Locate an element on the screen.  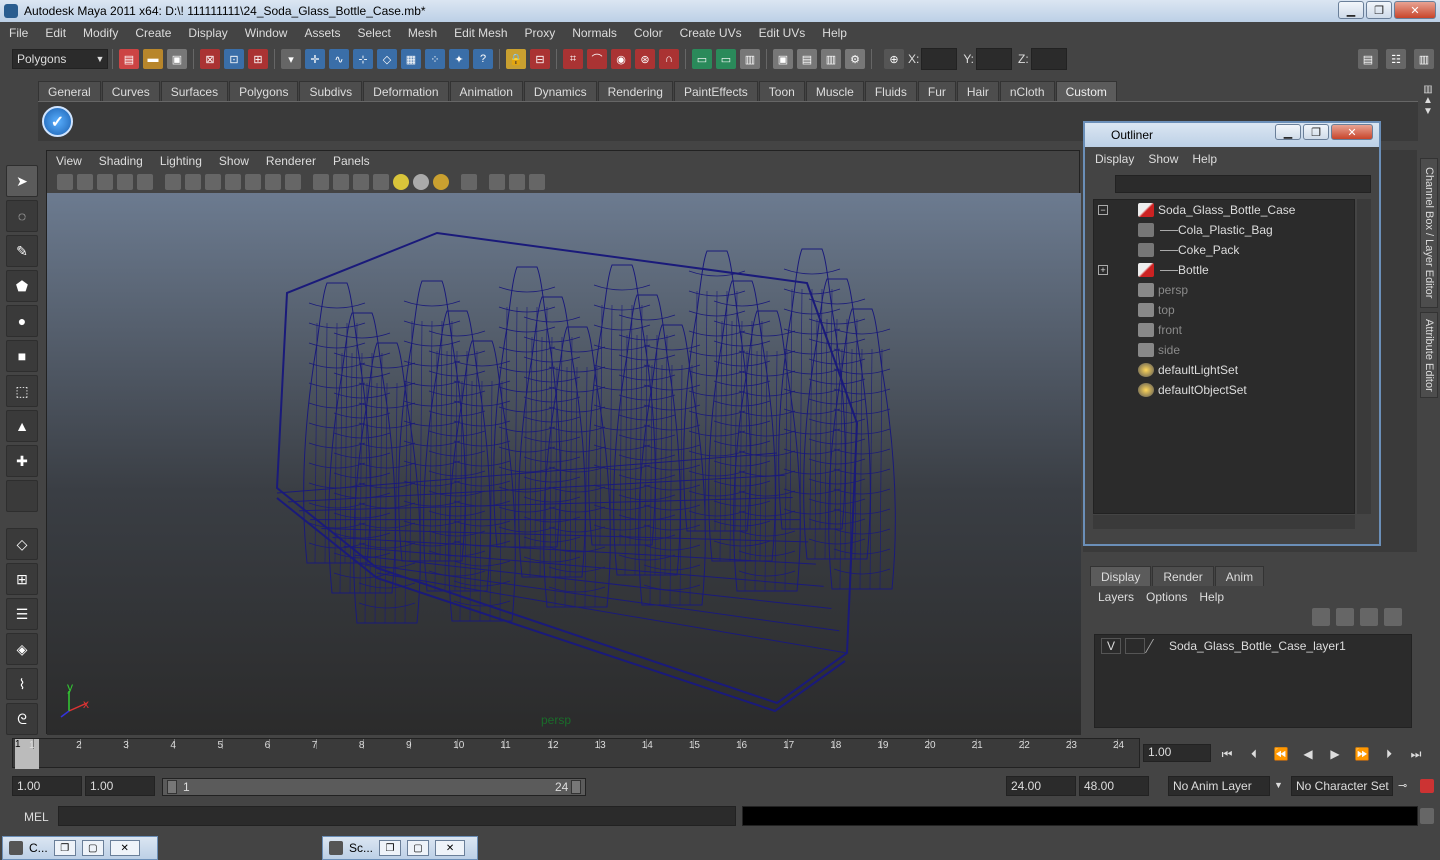
tab-surfaces: Surfaces is located at coordinates (194, 91).